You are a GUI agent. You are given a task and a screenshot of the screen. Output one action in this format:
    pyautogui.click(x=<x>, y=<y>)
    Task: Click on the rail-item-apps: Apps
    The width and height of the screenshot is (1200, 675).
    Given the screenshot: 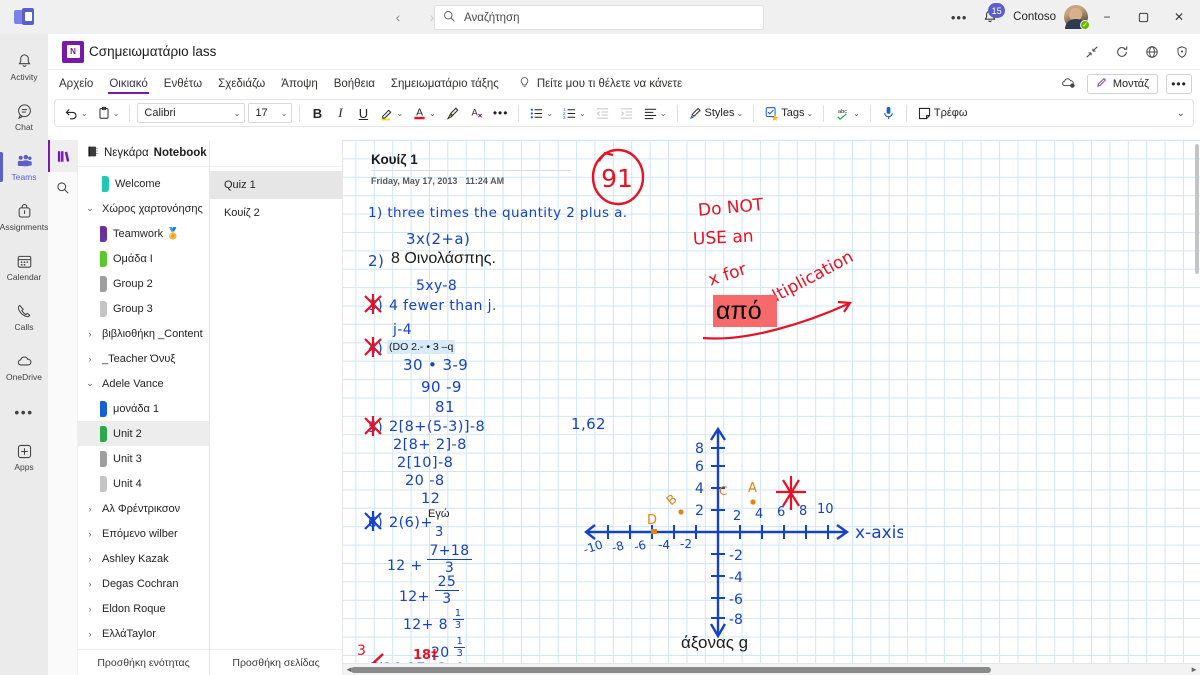 What is the action you would take?
    pyautogui.click(x=24, y=457)
    